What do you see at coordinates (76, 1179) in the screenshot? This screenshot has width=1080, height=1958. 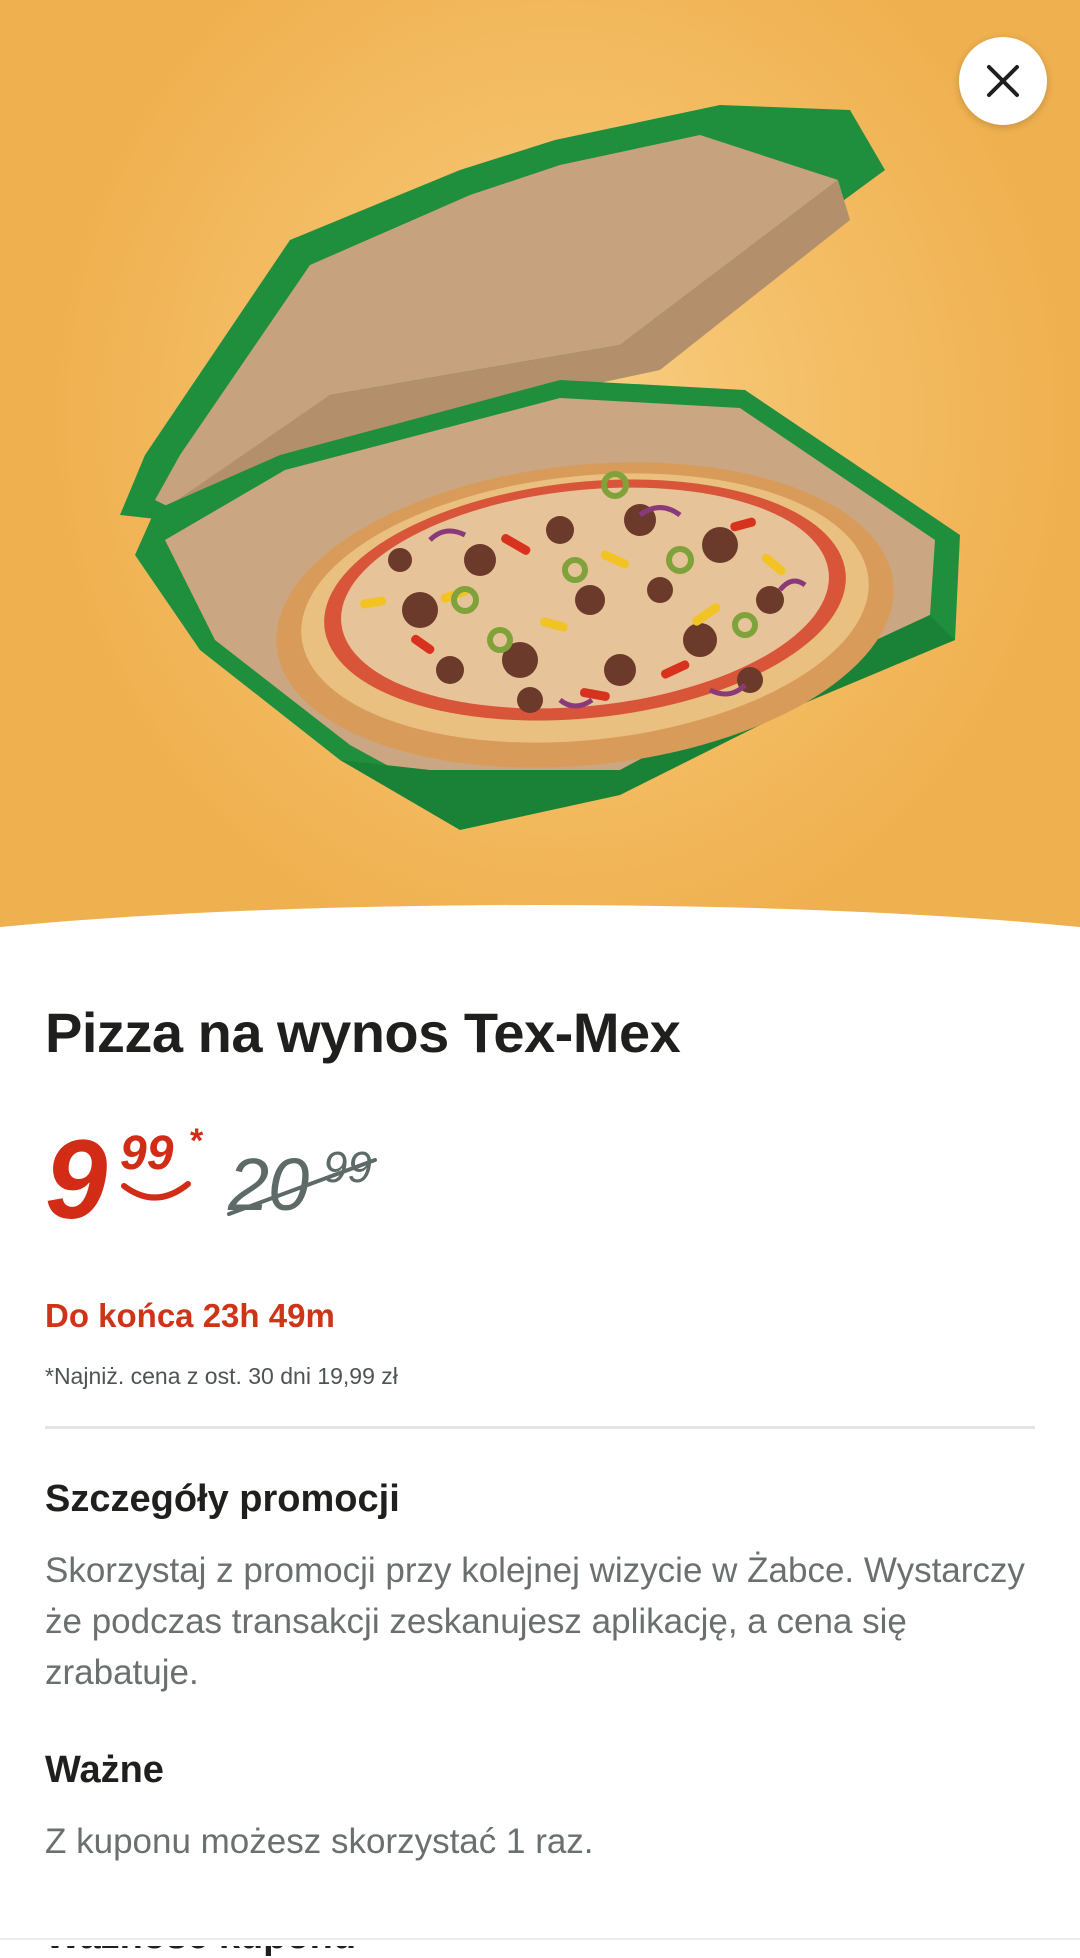 I see `price-main: 9` at bounding box center [76, 1179].